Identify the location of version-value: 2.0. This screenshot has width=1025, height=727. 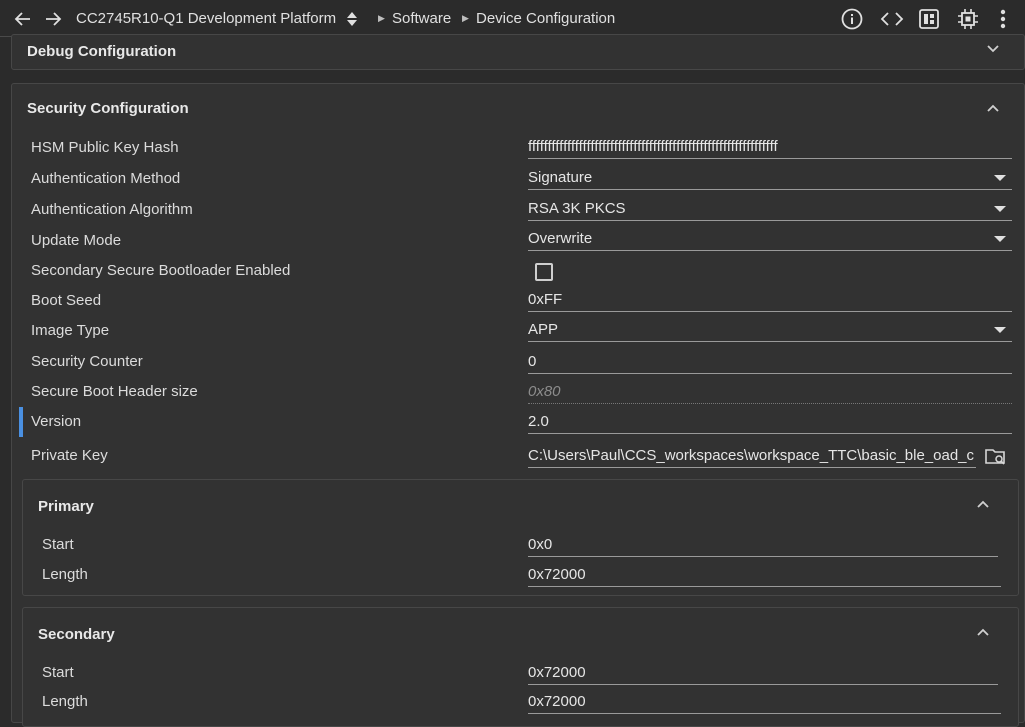
(538, 421).